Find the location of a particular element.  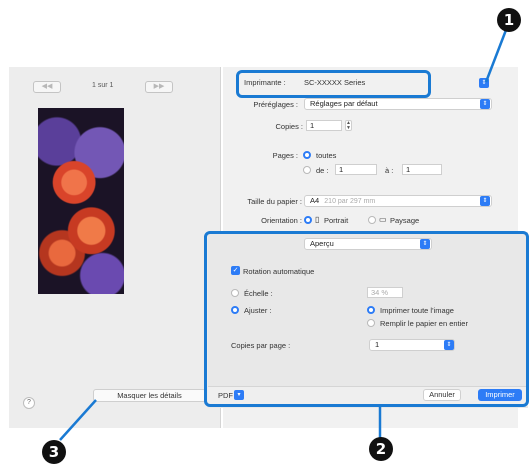

help-button: ? is located at coordinates (29, 403).